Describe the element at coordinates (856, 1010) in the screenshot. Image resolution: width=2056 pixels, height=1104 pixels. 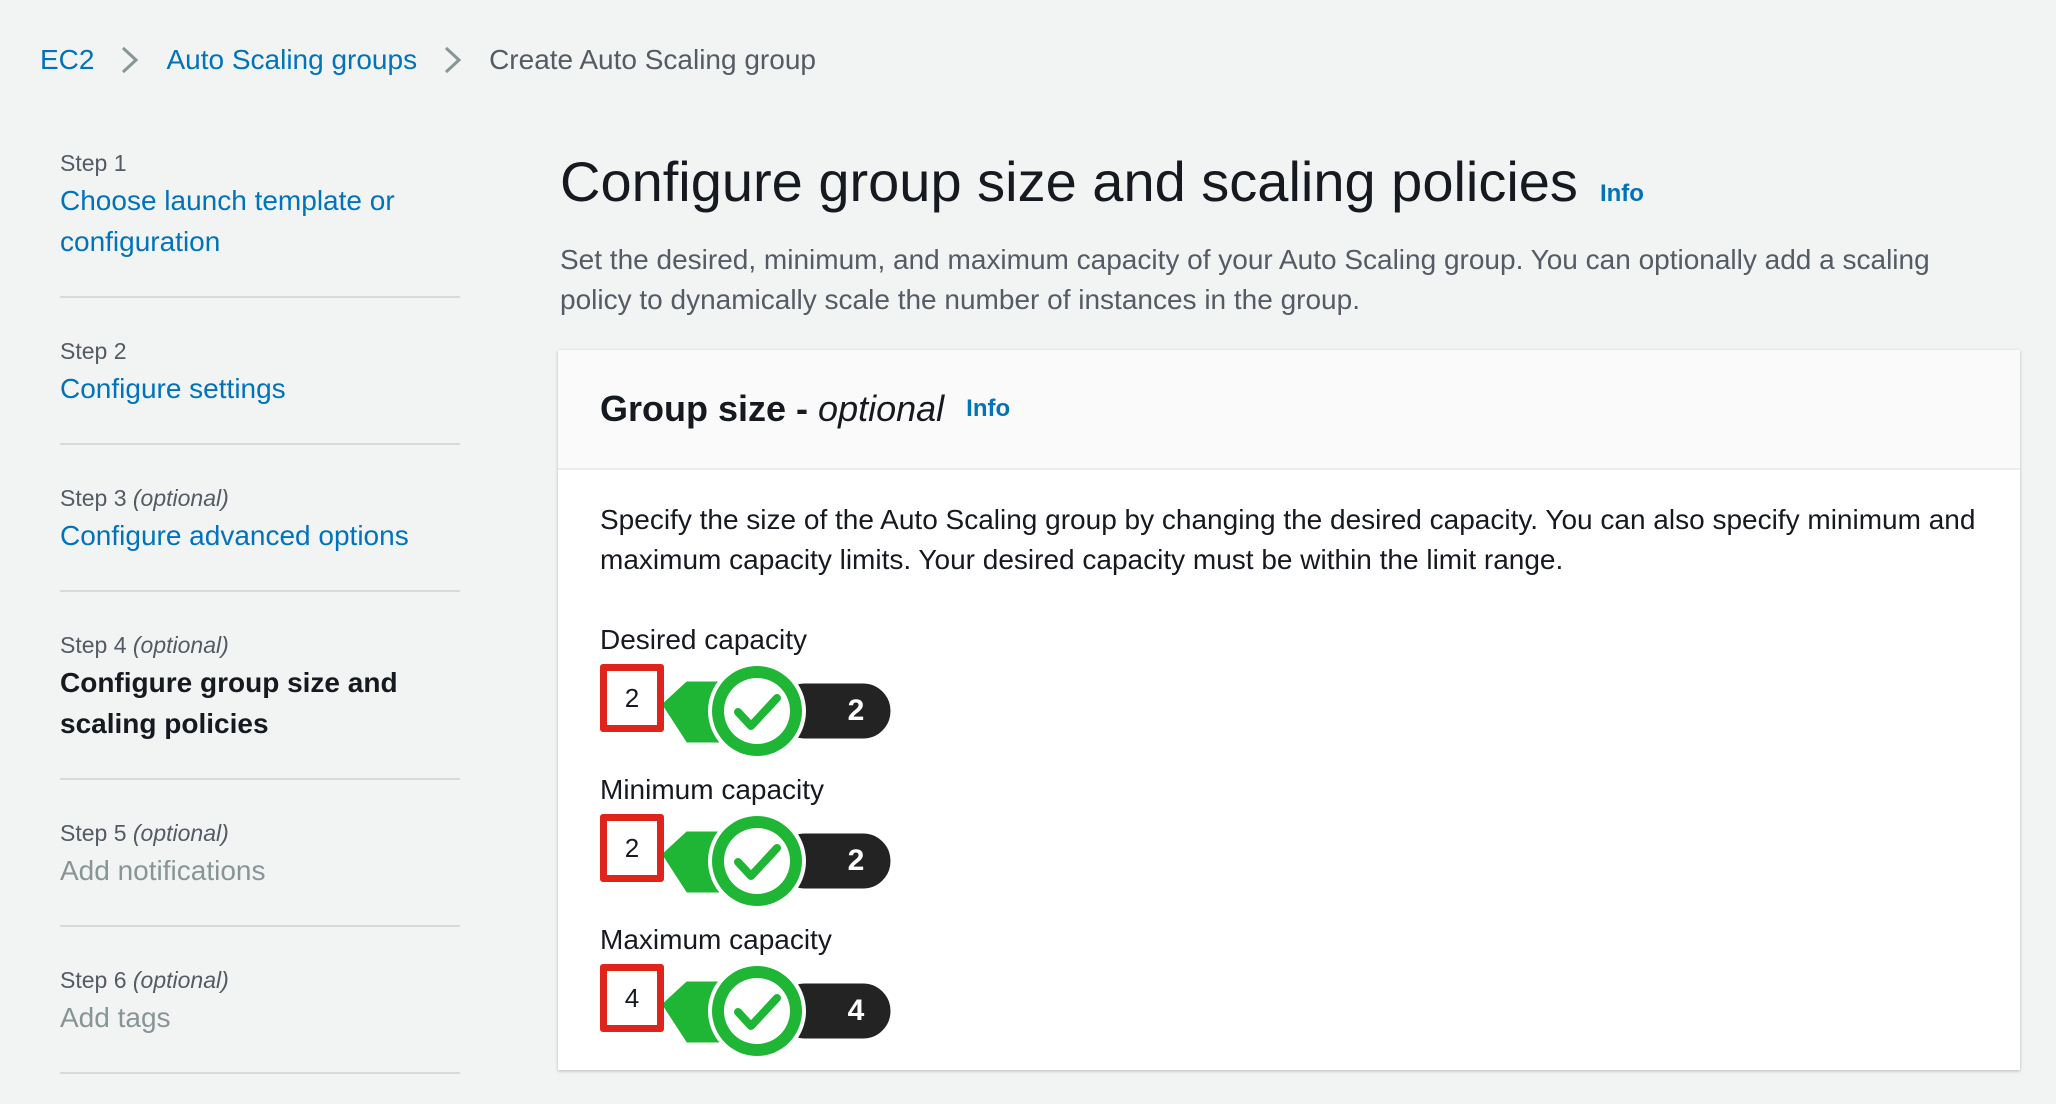
I see `maximum-capacity-count-badge: 4` at that location.